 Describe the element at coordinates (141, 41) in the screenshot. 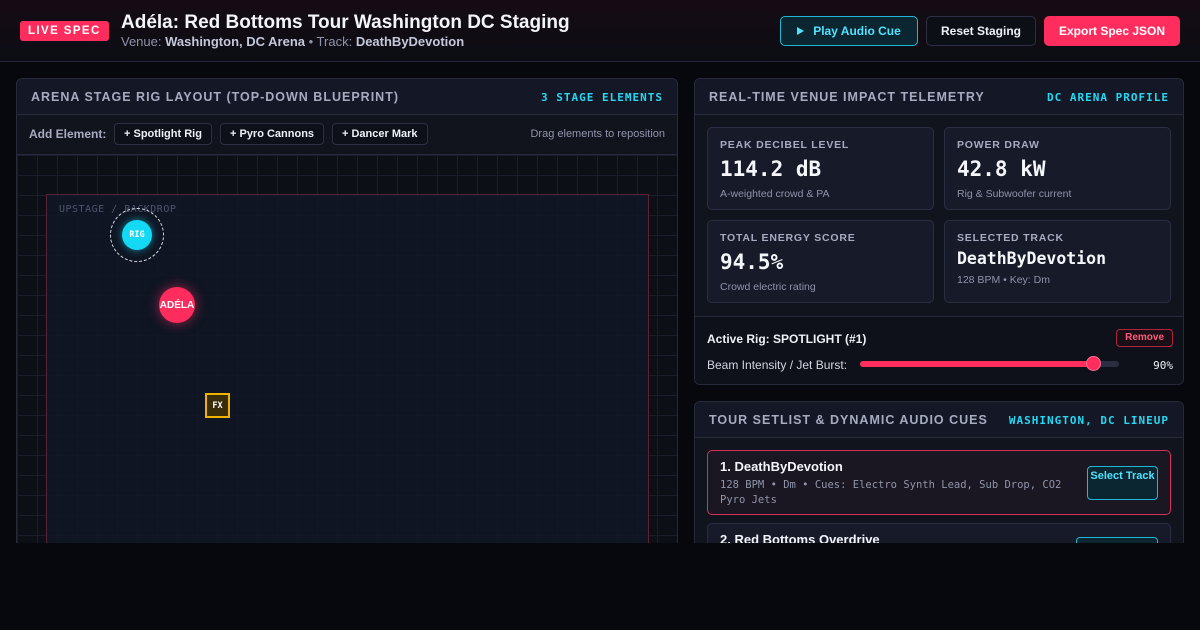

I see `venue-prefix: Venue:` at that location.